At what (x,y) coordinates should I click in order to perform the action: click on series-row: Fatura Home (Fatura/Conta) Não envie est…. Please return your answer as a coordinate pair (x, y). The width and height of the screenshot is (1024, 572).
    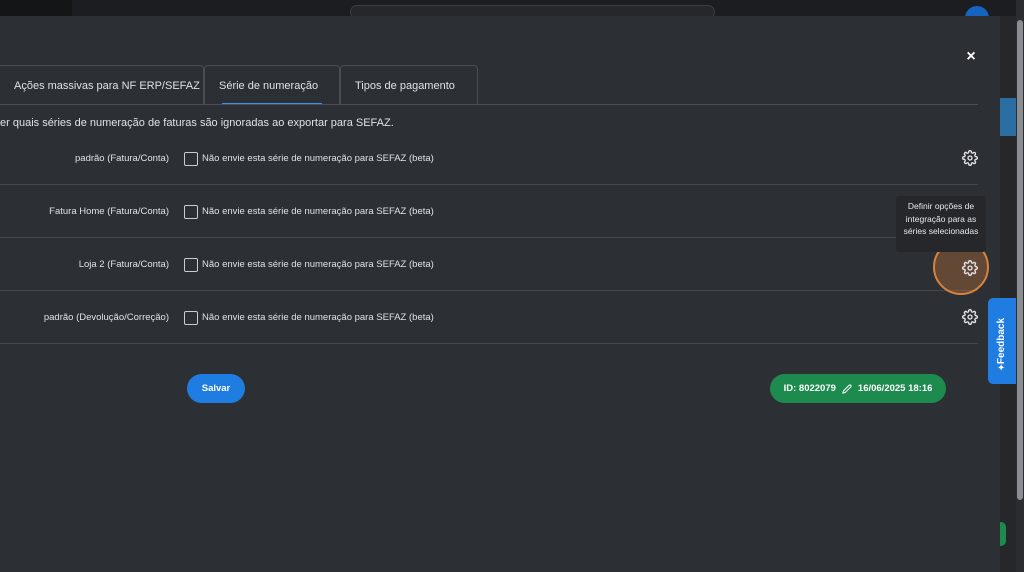
    Looking at the image, I should click on (489, 212).